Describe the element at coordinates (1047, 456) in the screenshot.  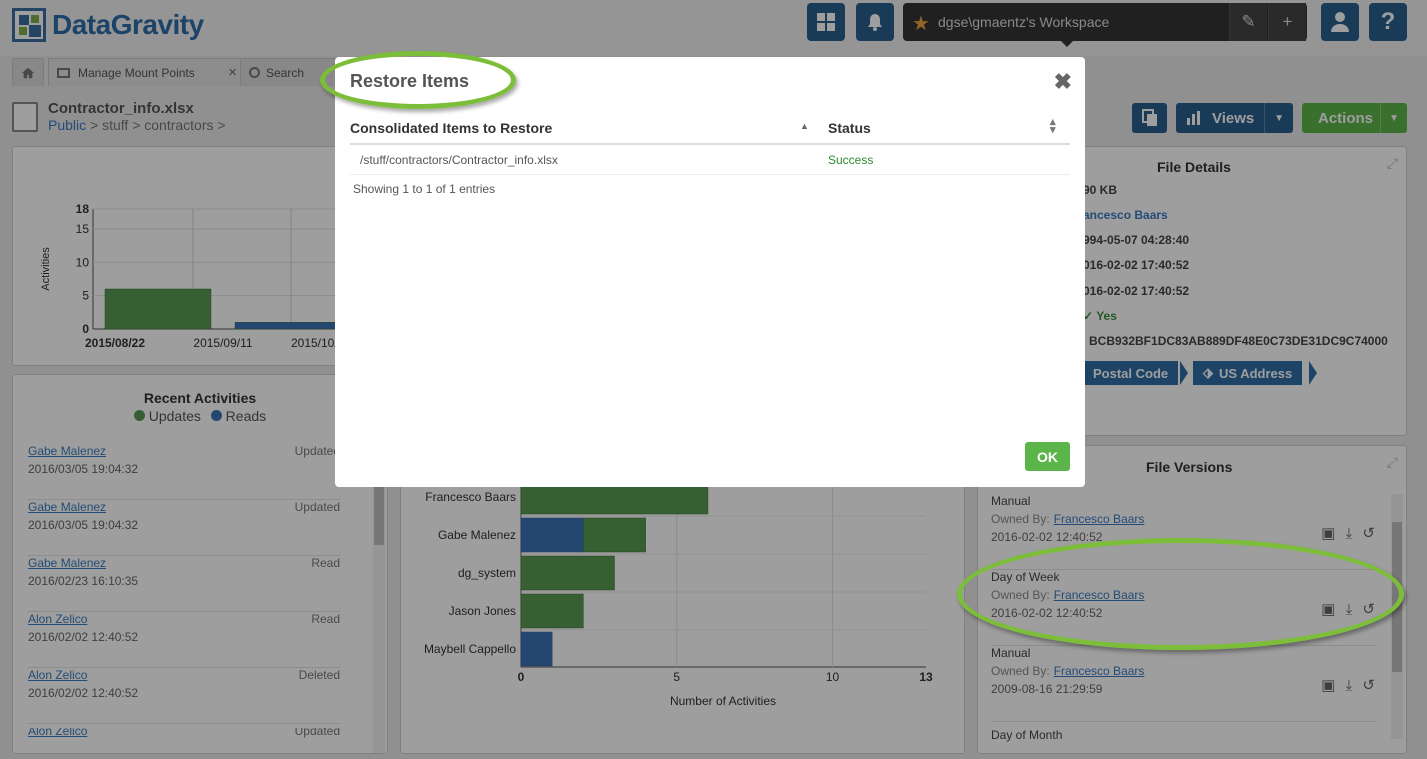
I see `ok-button: OK` at that location.